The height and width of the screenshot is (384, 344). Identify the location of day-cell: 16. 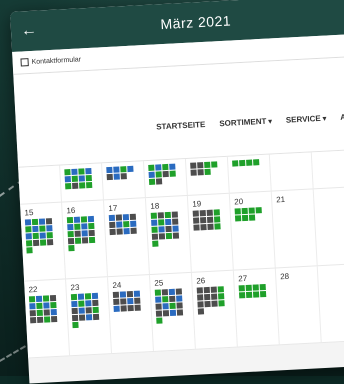
(85, 239).